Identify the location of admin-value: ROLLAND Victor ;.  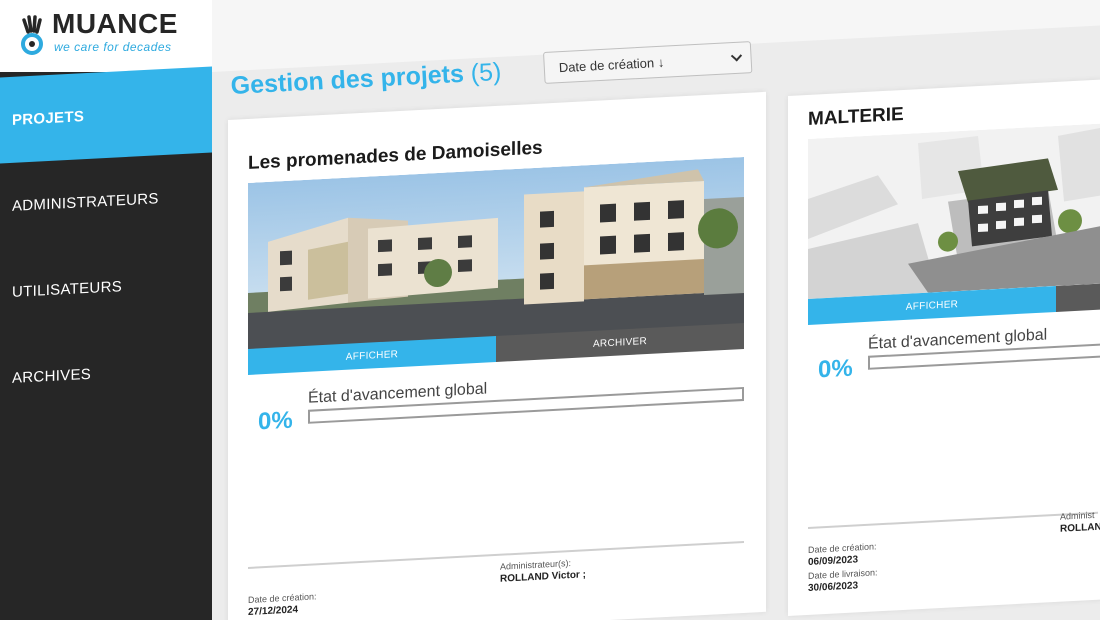
(543, 577).